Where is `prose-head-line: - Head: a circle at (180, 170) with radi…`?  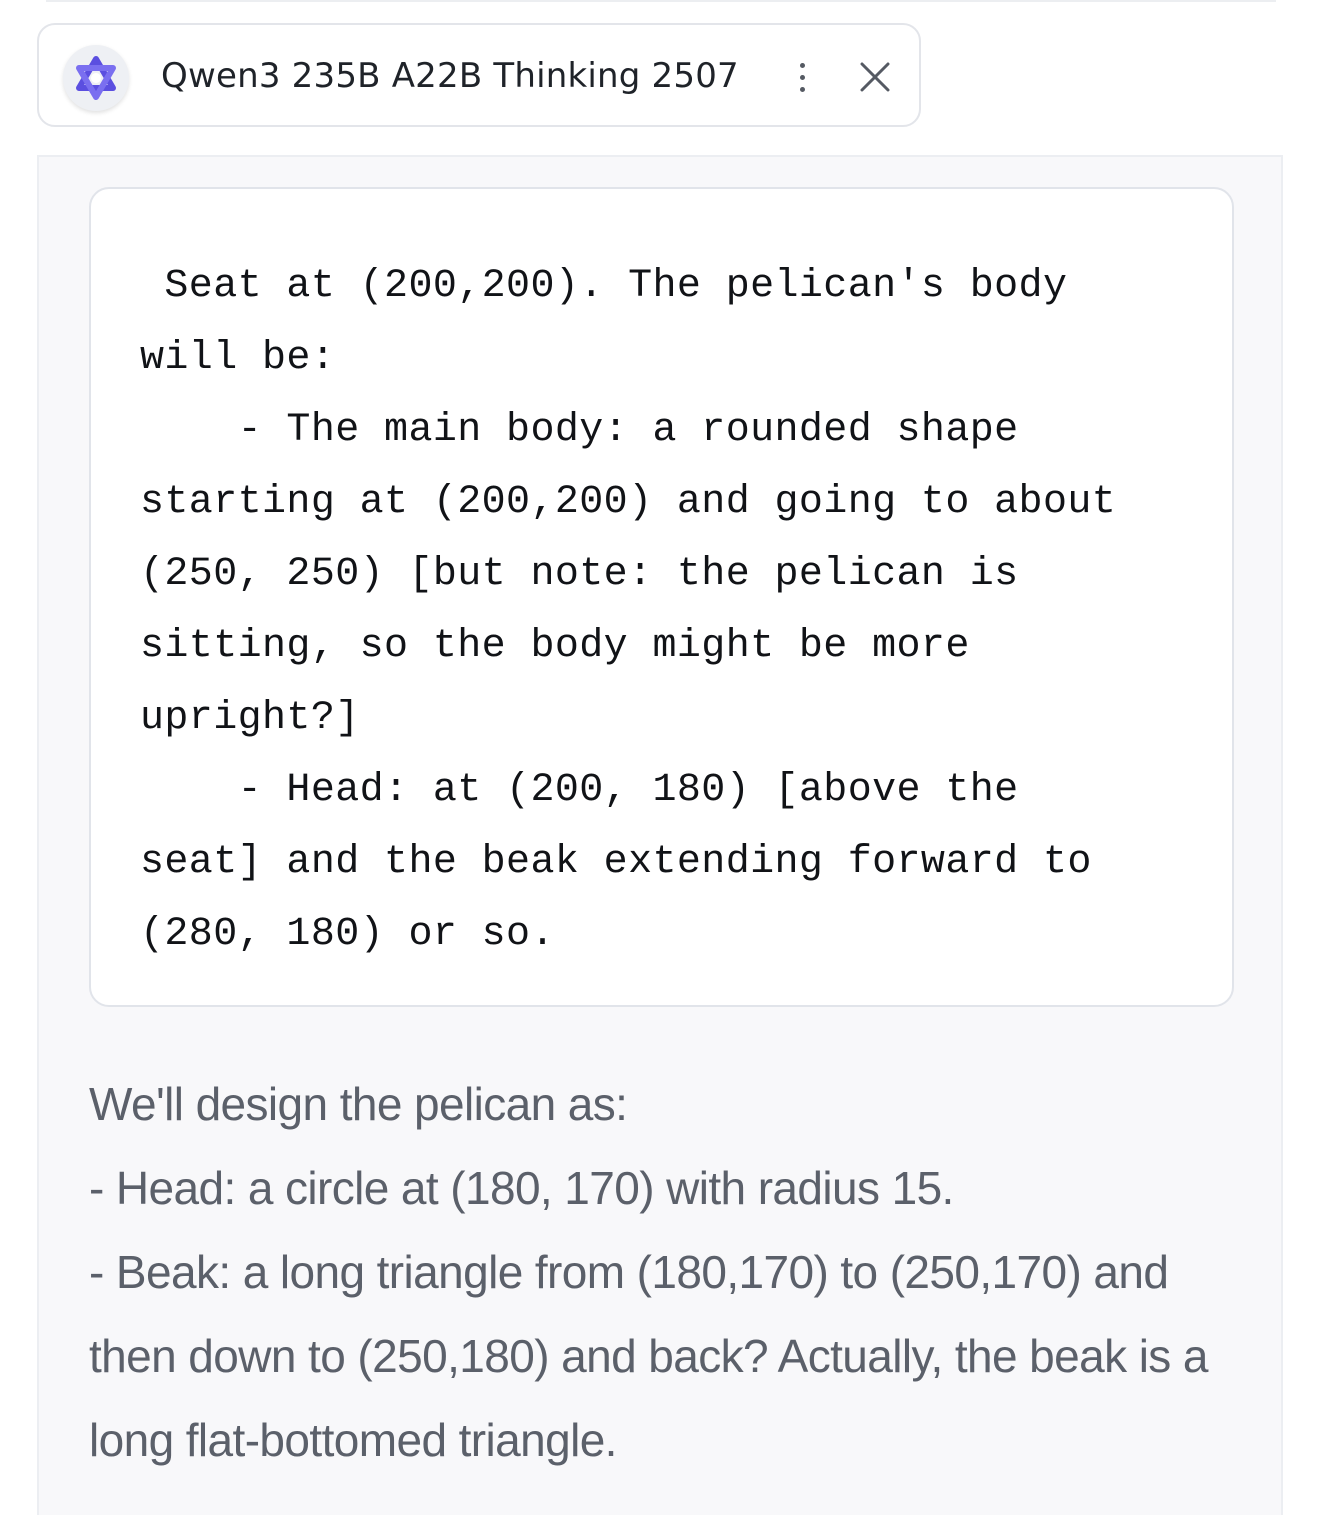 prose-head-line: - Head: a circle at (180, 170) with radi… is located at coordinates (521, 1188).